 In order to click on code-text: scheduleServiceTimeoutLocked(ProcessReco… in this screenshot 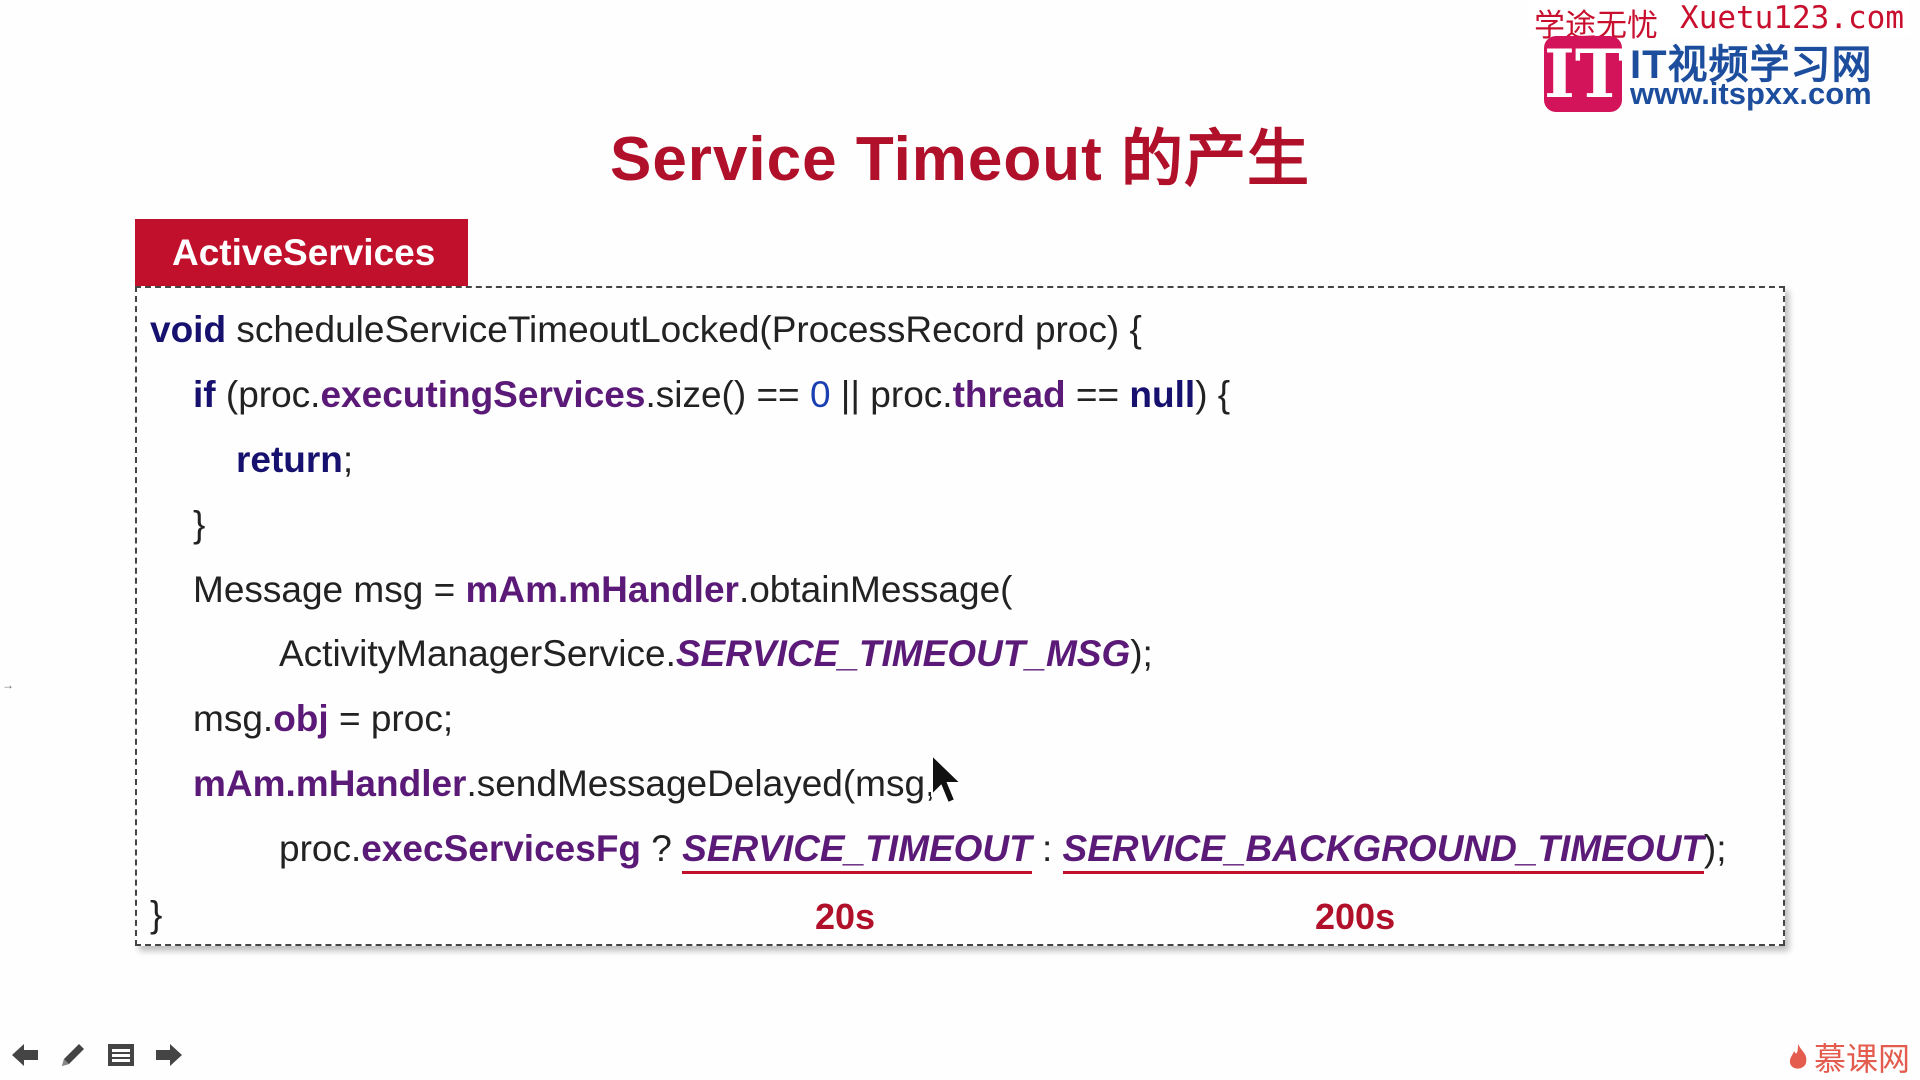, I will do `click(684, 329)`.